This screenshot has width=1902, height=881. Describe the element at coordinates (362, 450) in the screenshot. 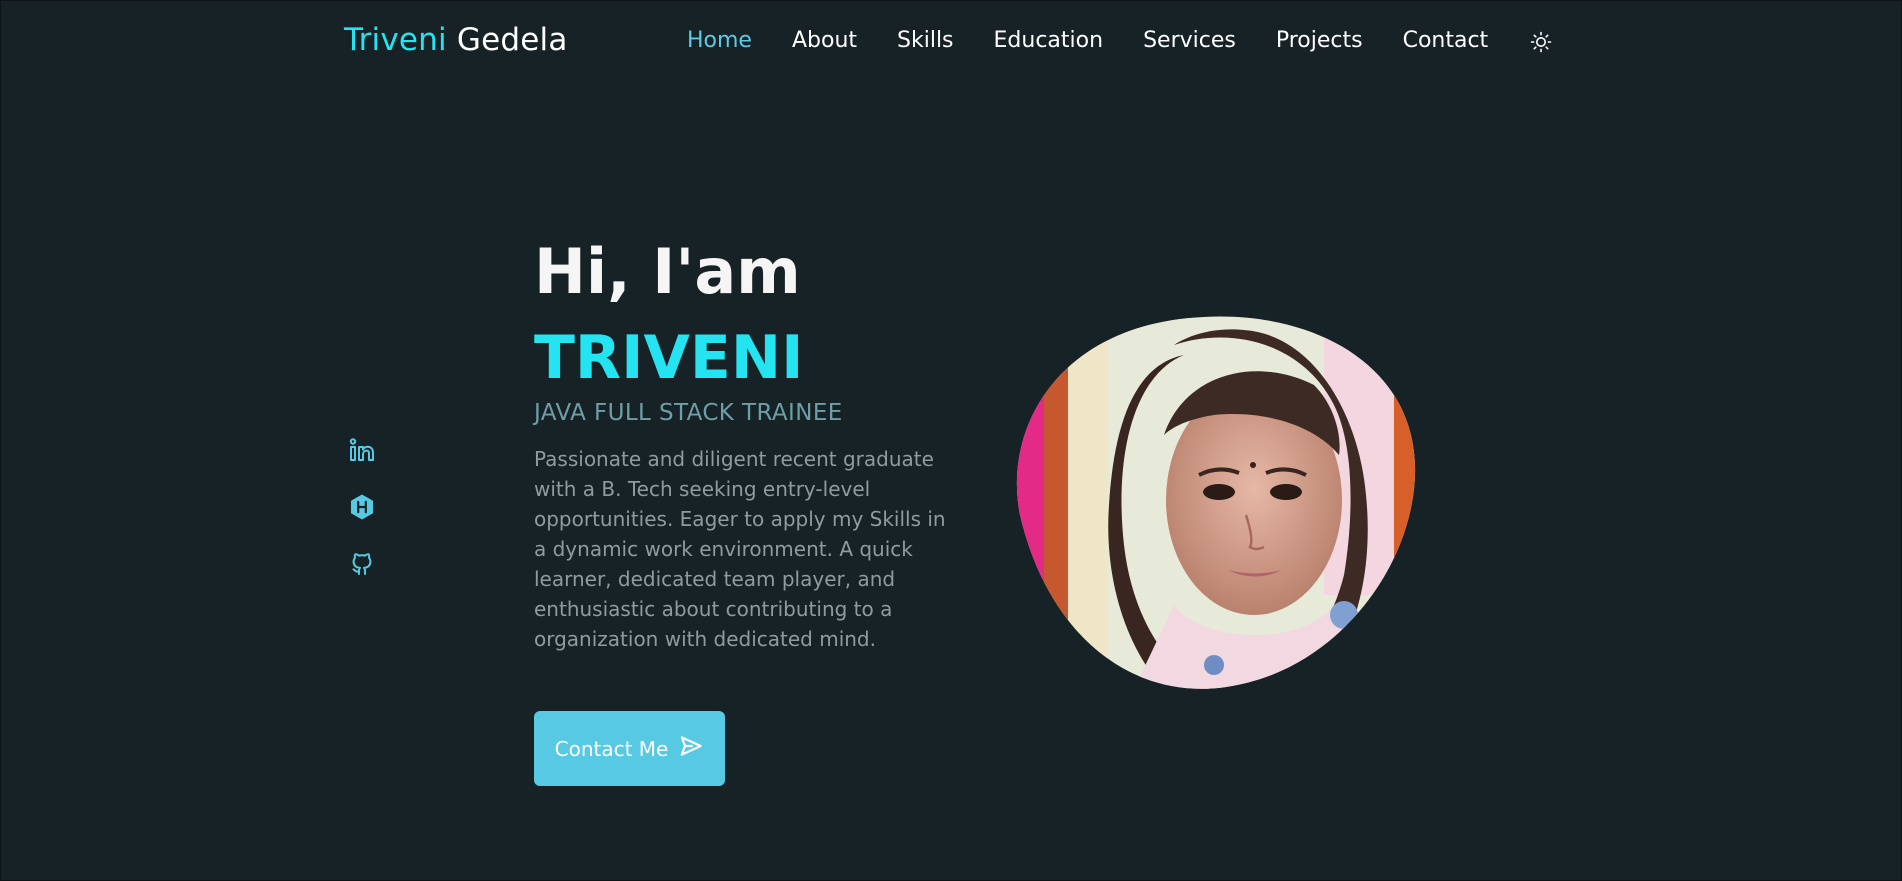

I see `linkedin-icon` at that location.